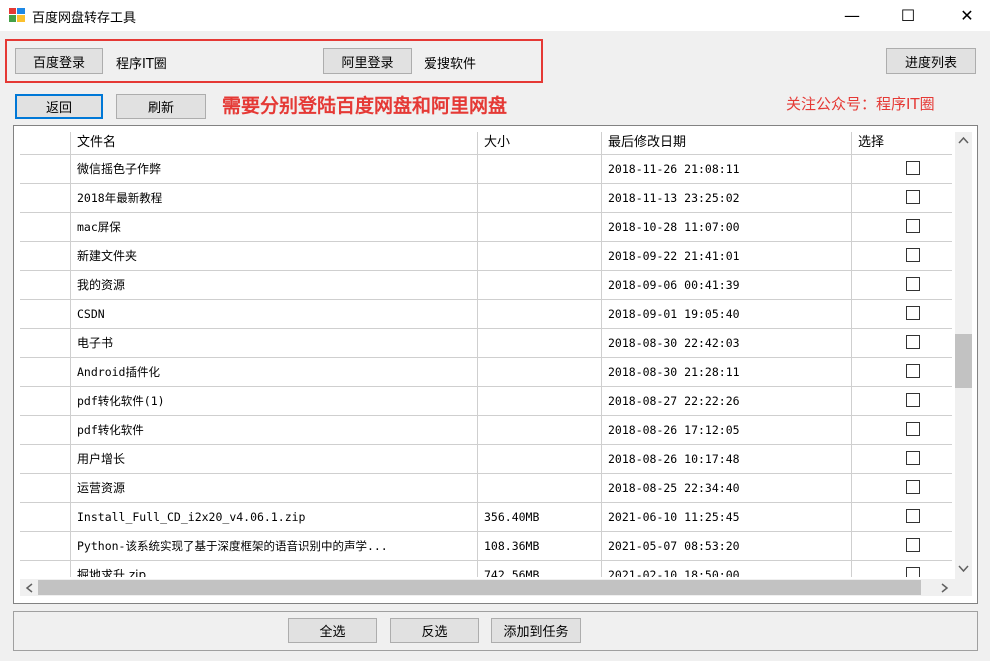 The image size is (990, 661). What do you see at coordinates (273, 459) in the screenshot?
I see `file-name-cell: 用户增长` at bounding box center [273, 459].